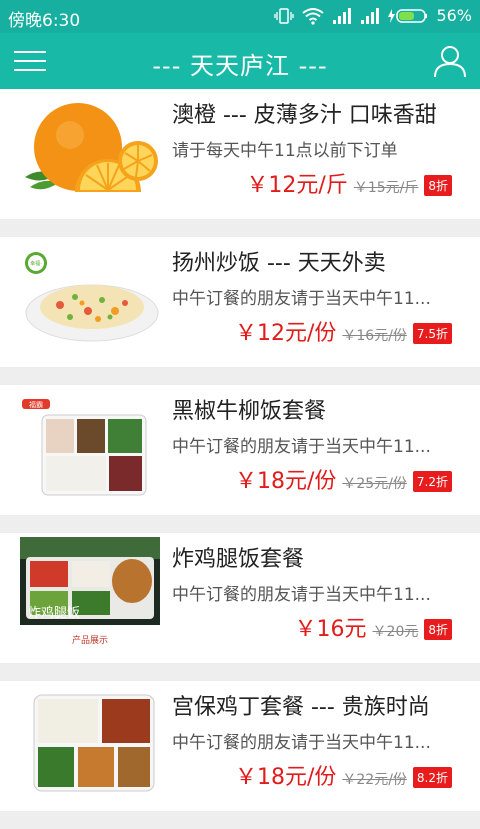 The image size is (480, 829). Describe the element at coordinates (238, 559) in the screenshot. I see `product-name: 炸鸡腿饭套餐` at that location.